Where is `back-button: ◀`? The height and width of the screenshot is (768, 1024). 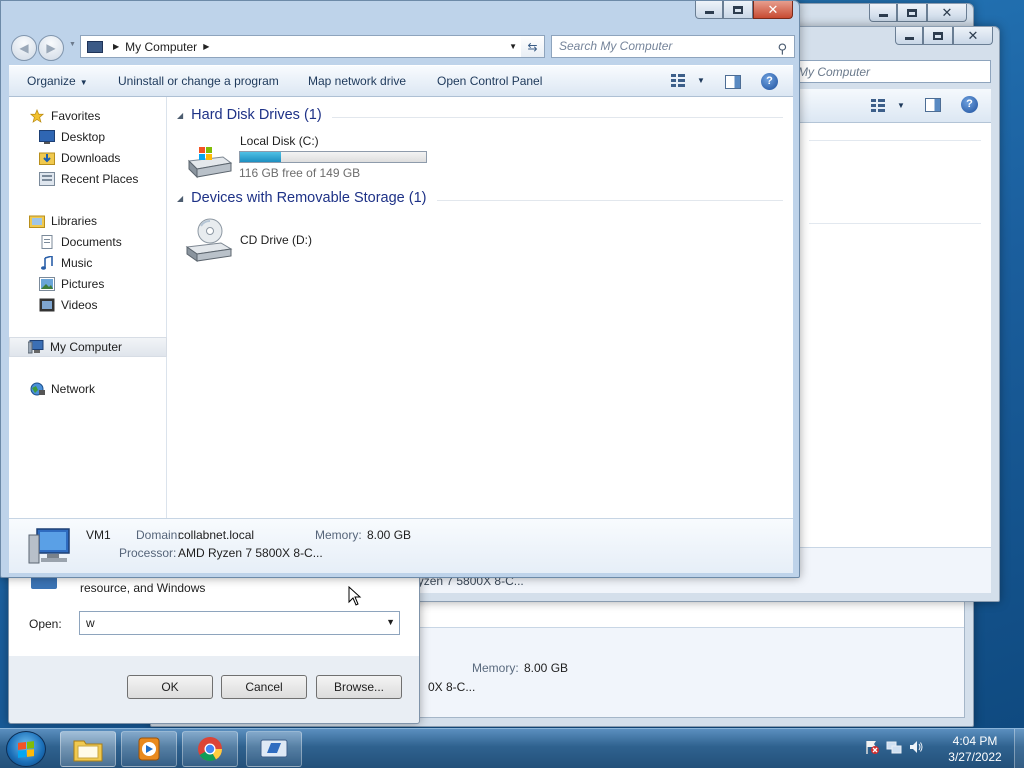 back-button: ◀ is located at coordinates (24, 48).